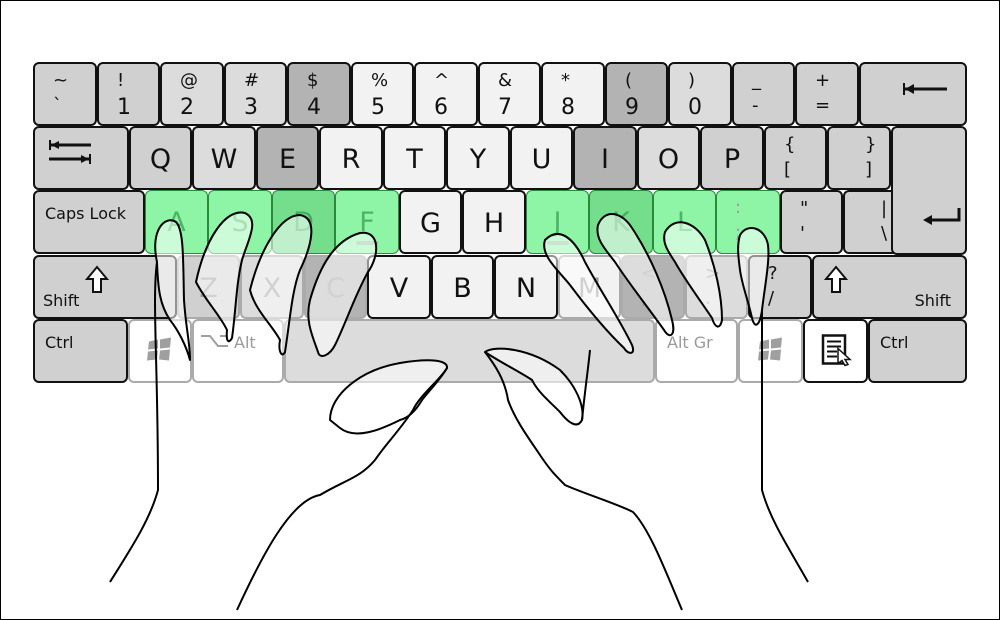  I want to click on key-h: H, so click(494, 222).